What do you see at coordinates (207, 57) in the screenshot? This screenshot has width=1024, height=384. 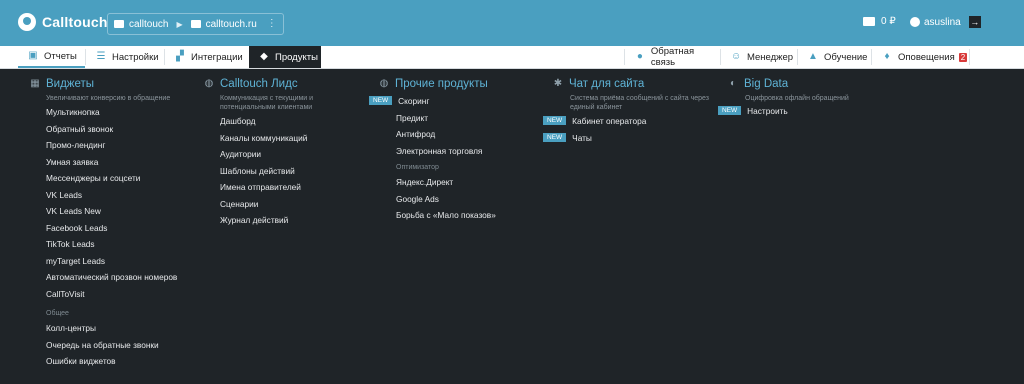 I see `tab-integrations: ▞ Интеграции` at bounding box center [207, 57].